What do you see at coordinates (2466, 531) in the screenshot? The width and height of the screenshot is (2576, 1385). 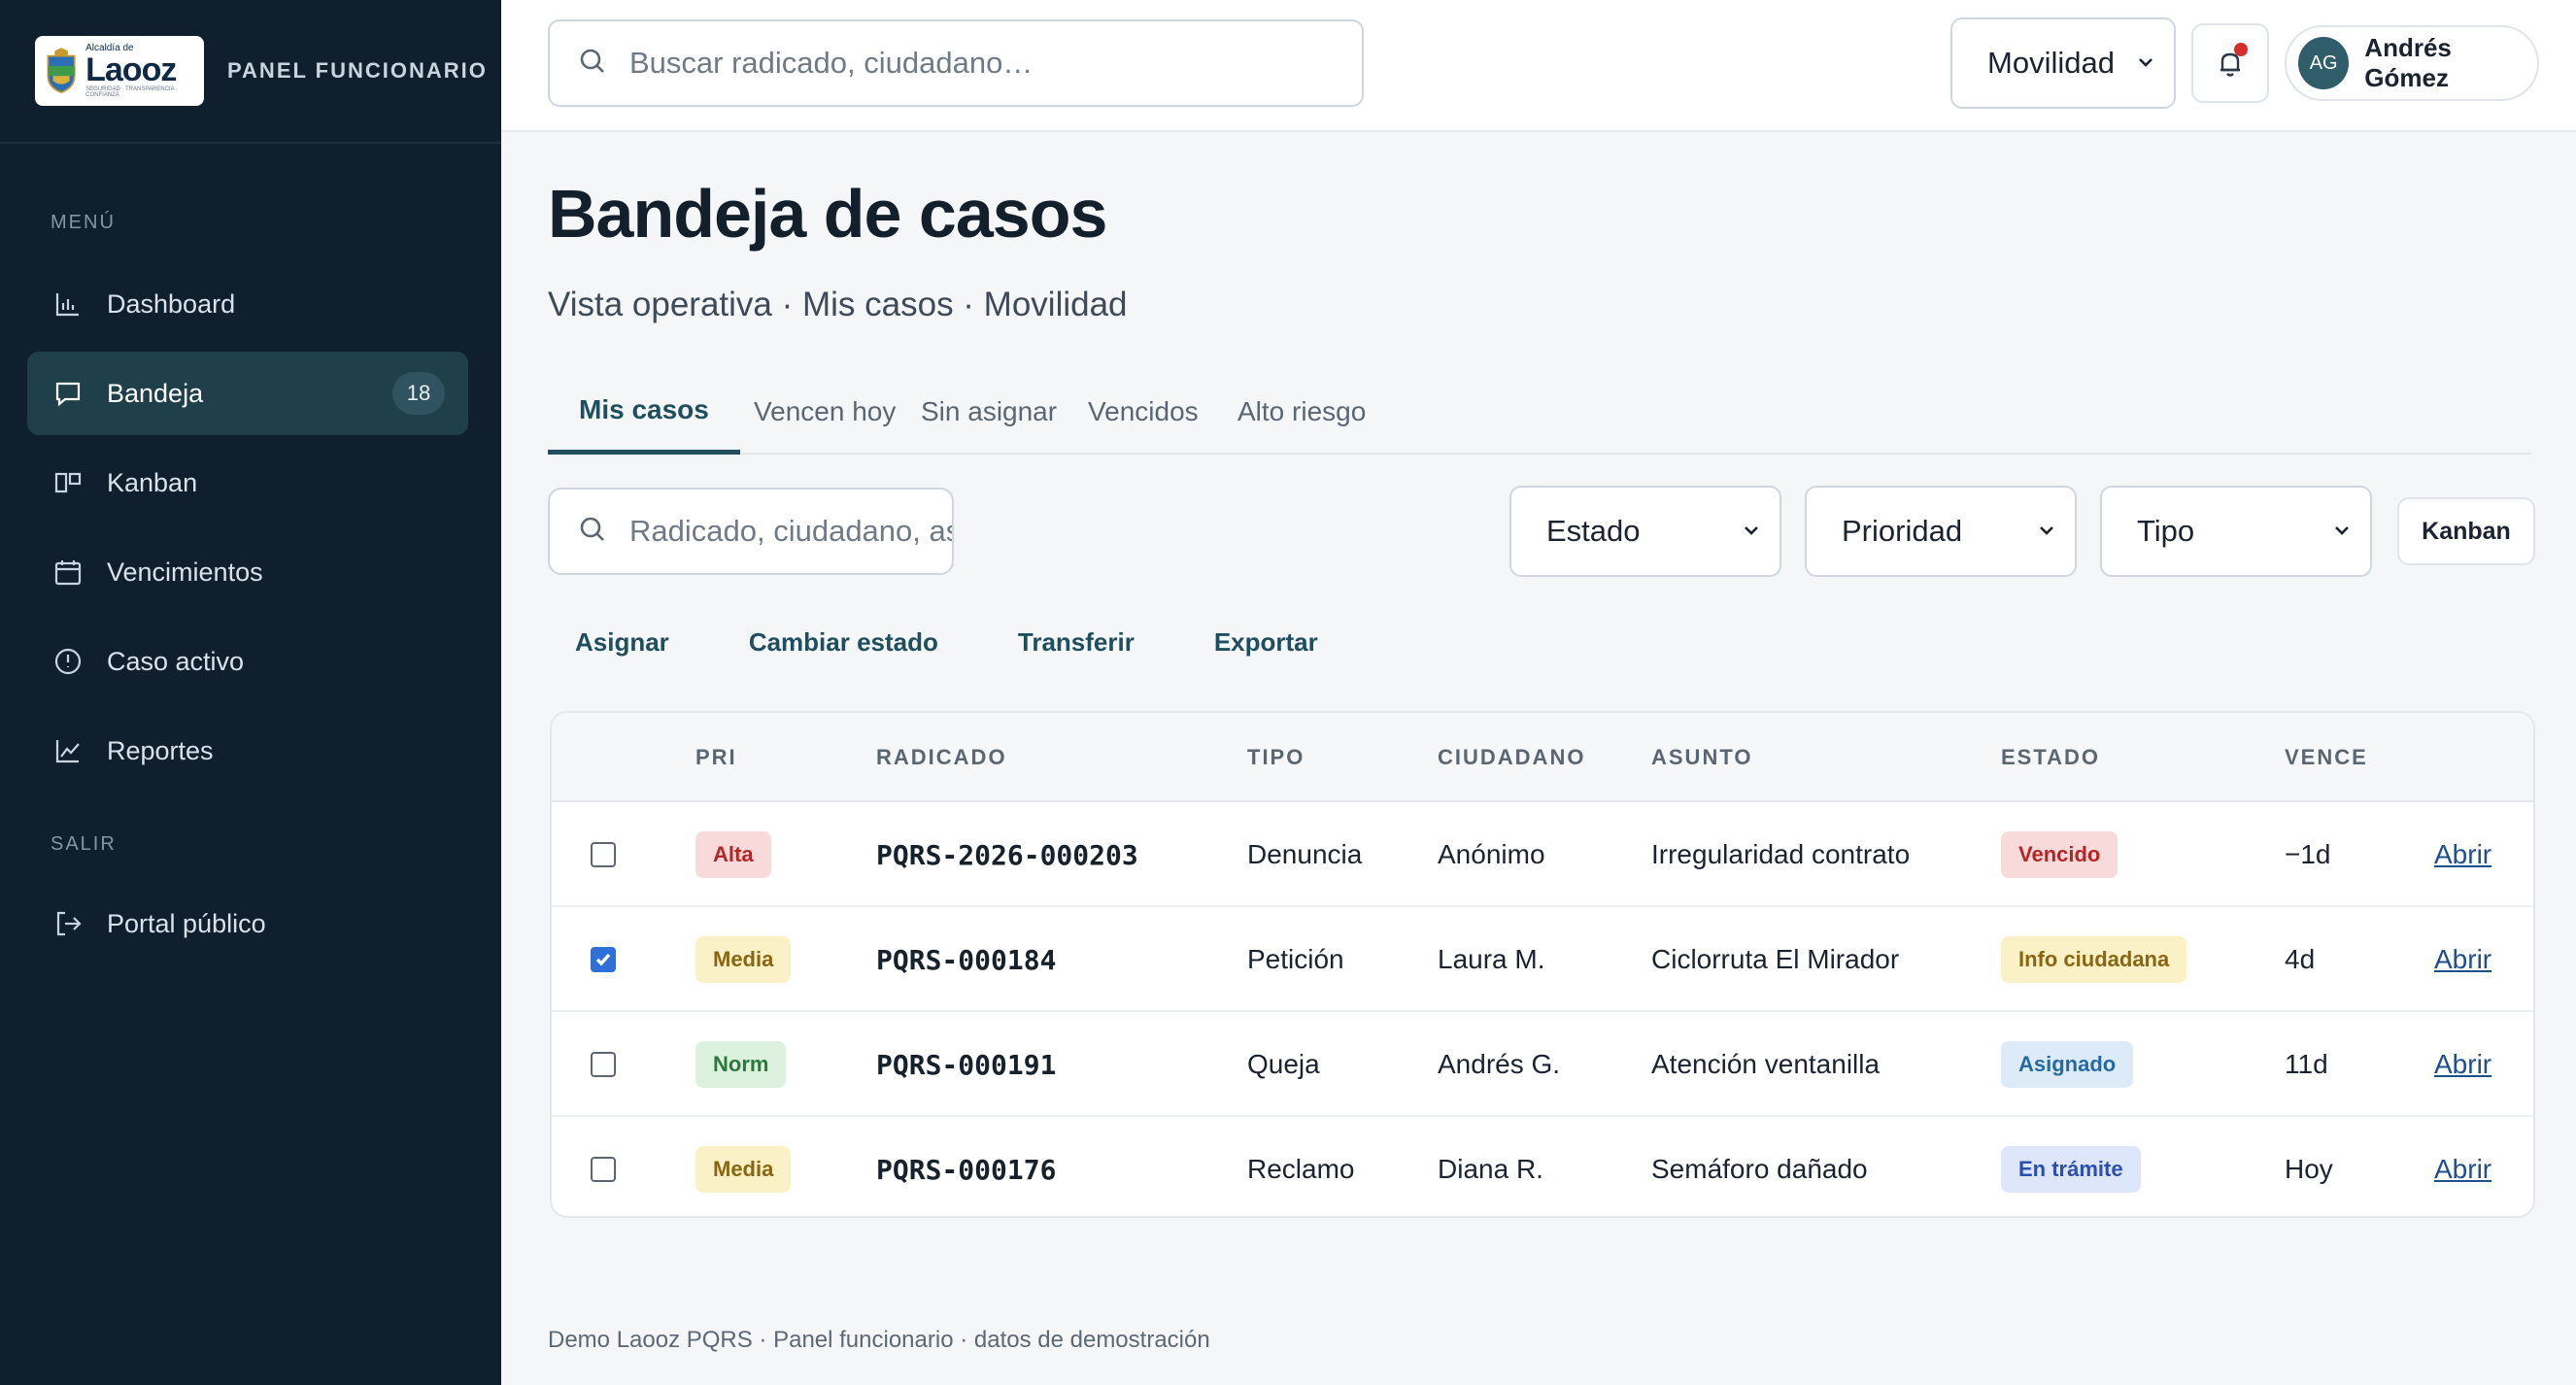 I see `kanban-view-button: Kanban` at bounding box center [2466, 531].